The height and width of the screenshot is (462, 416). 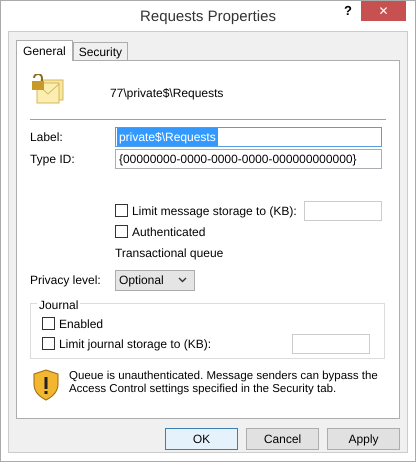 I want to click on checkbox-label: Enabled, so click(x=81, y=324).